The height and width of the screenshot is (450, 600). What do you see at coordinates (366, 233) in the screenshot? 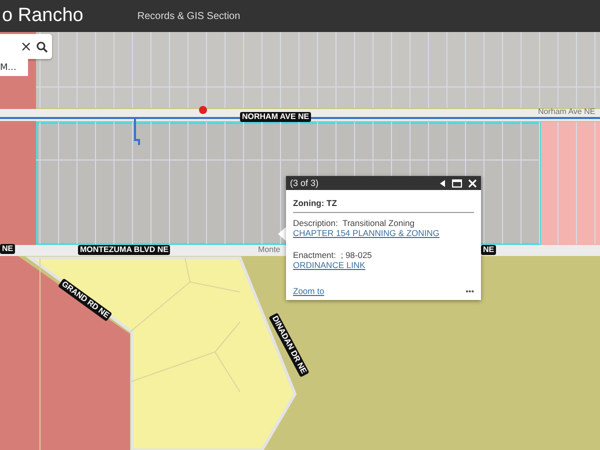
I see `chapter-link: CHAPTER 154 PLANNING & ZONING` at bounding box center [366, 233].